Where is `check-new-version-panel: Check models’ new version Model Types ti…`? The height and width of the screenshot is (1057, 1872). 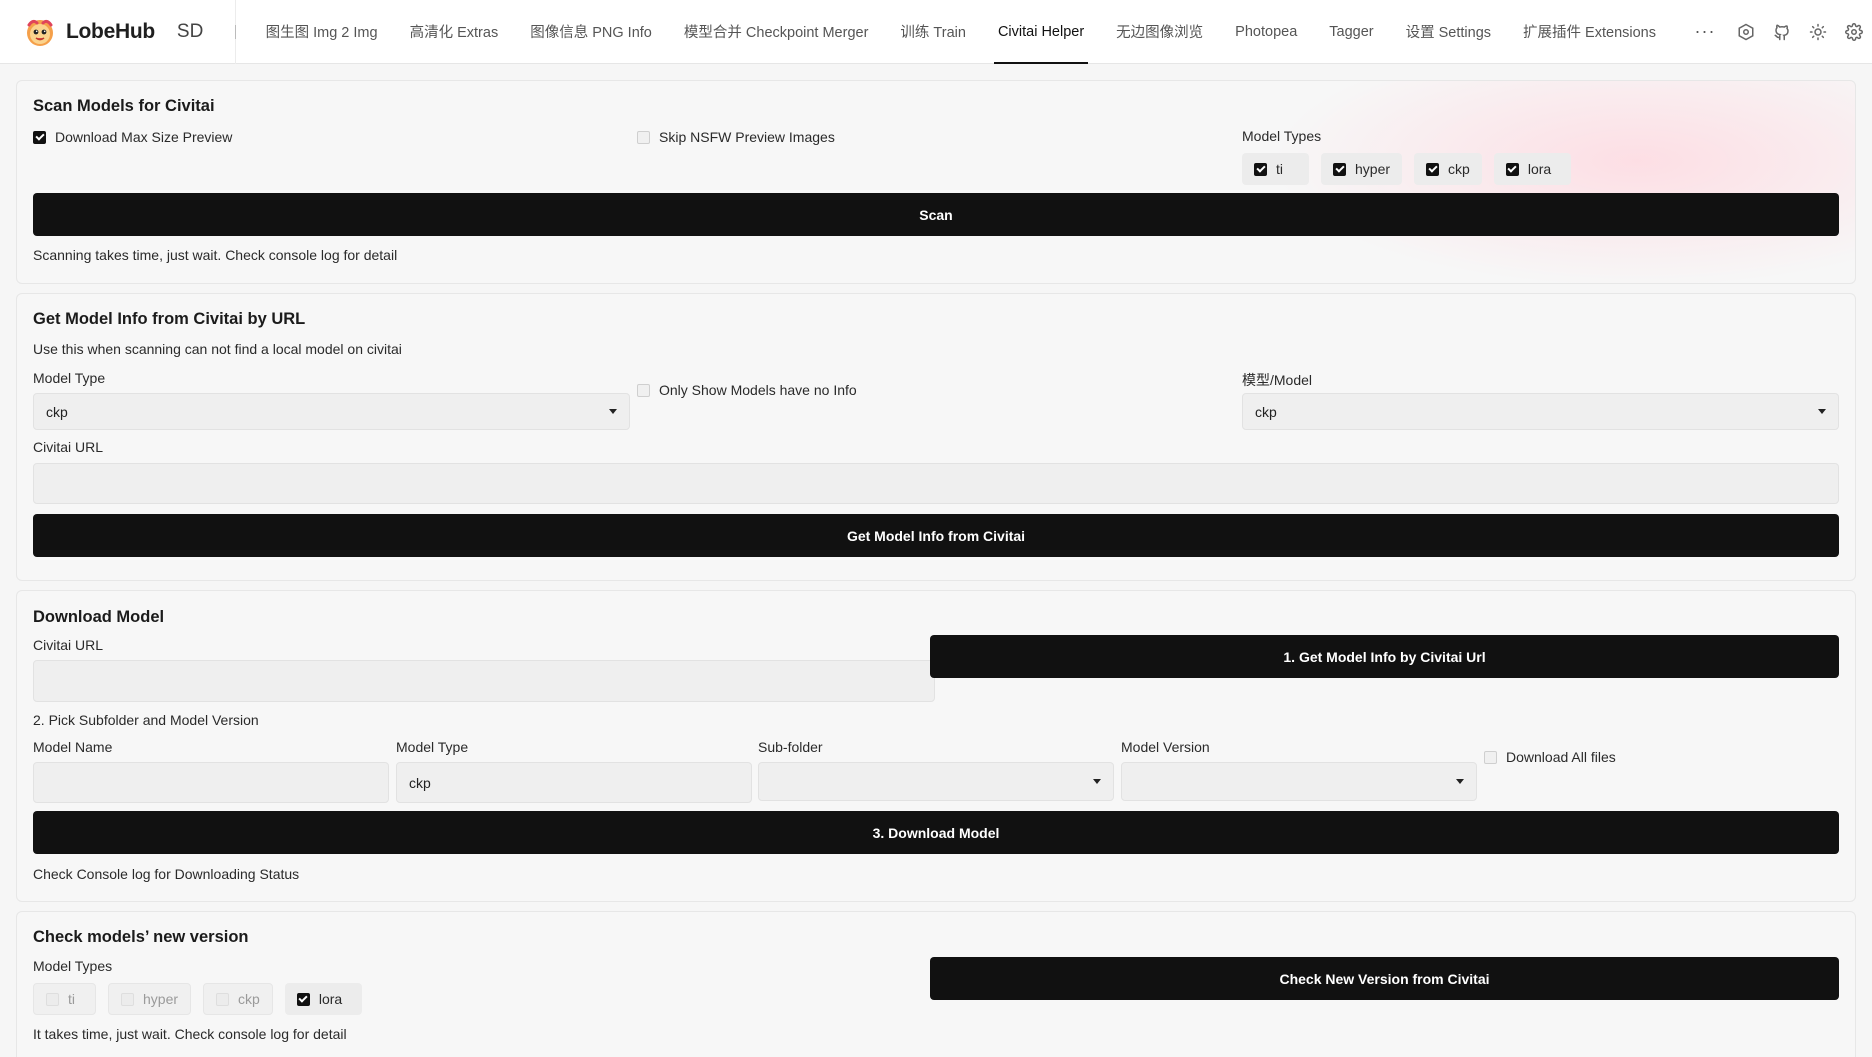
check-new-version-panel: Check models’ new version Model Types ti… is located at coordinates (936, 984).